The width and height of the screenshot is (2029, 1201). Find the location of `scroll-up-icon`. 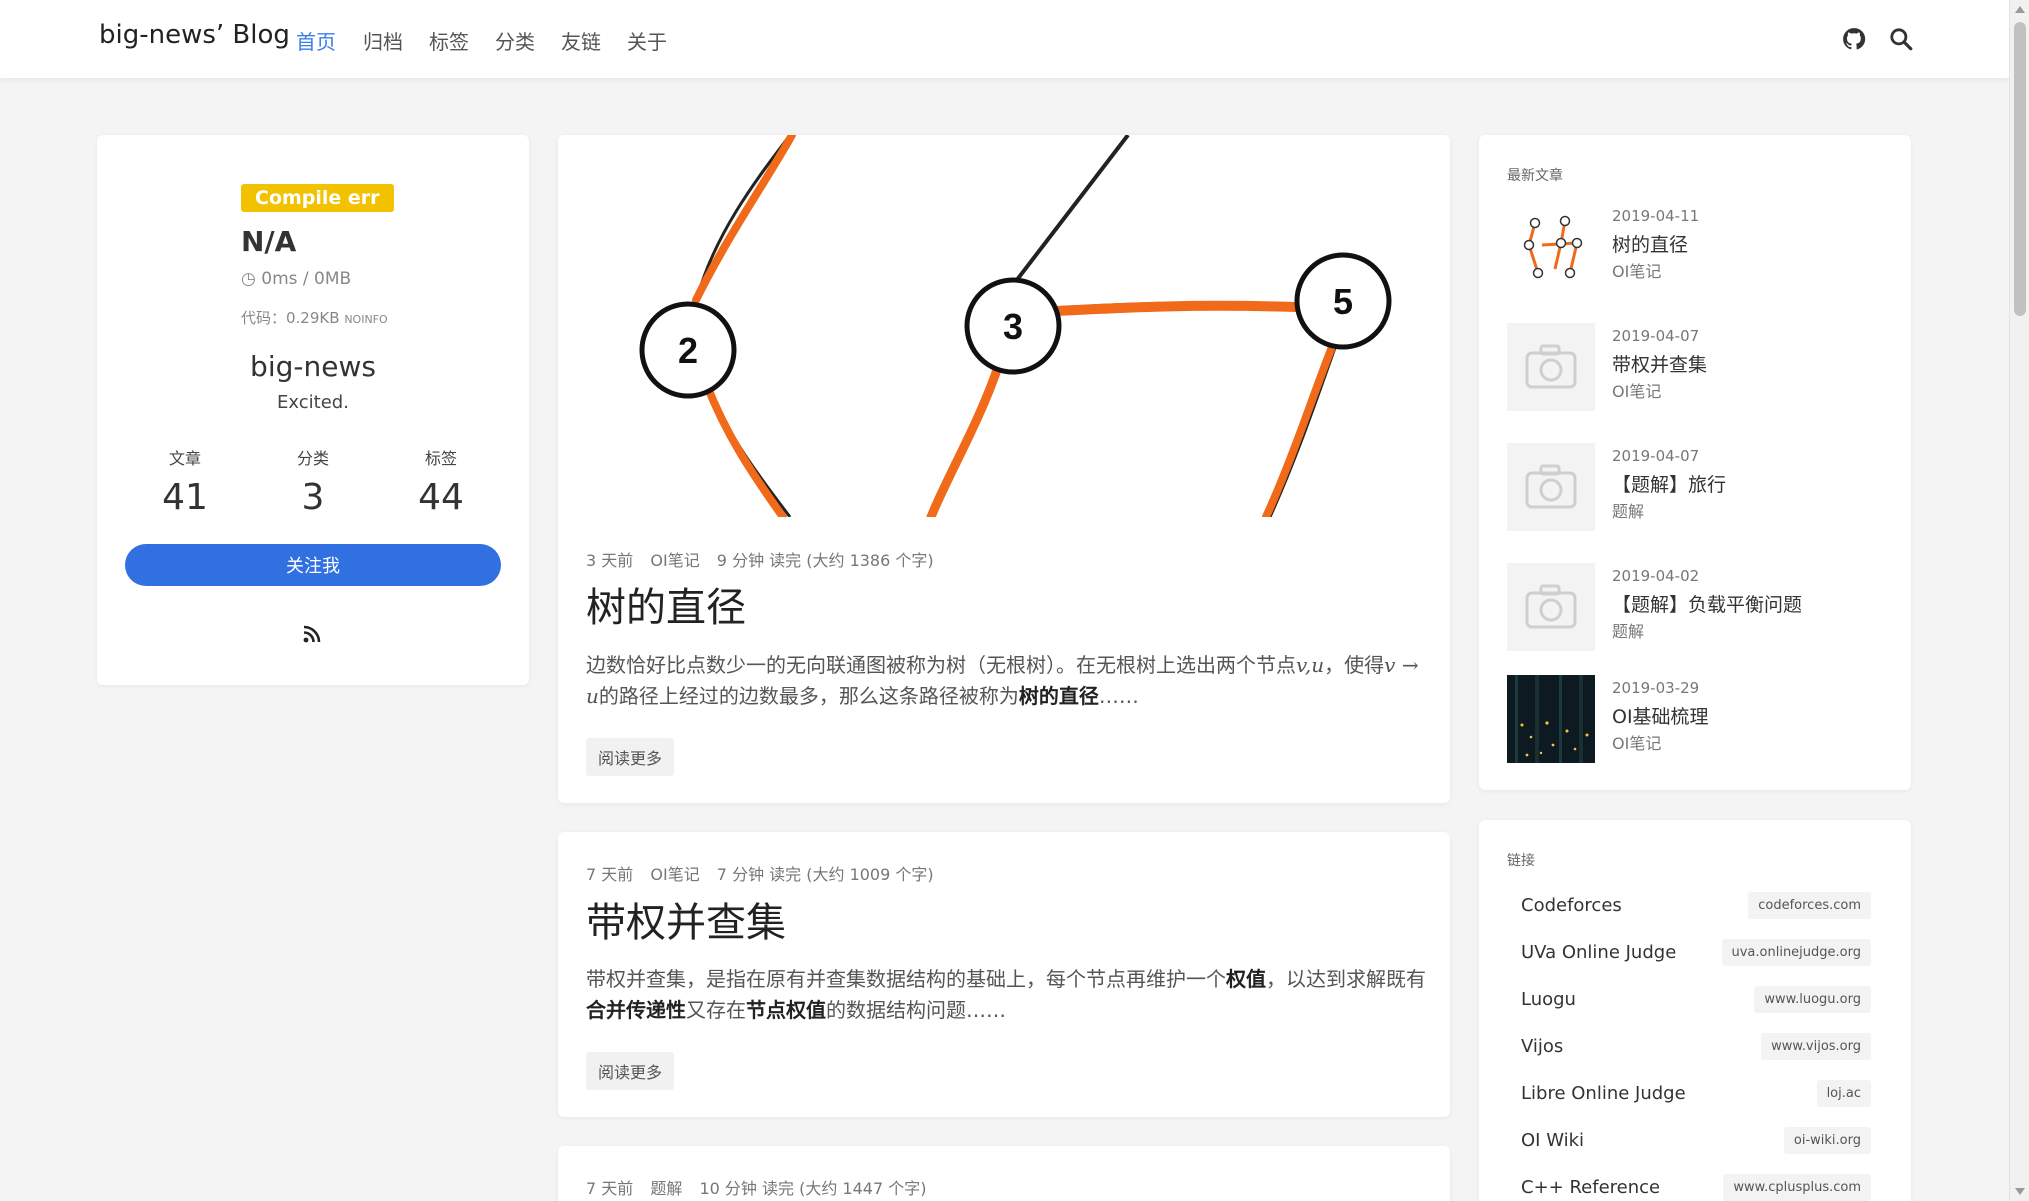

scroll-up-icon is located at coordinates (2020, 9).